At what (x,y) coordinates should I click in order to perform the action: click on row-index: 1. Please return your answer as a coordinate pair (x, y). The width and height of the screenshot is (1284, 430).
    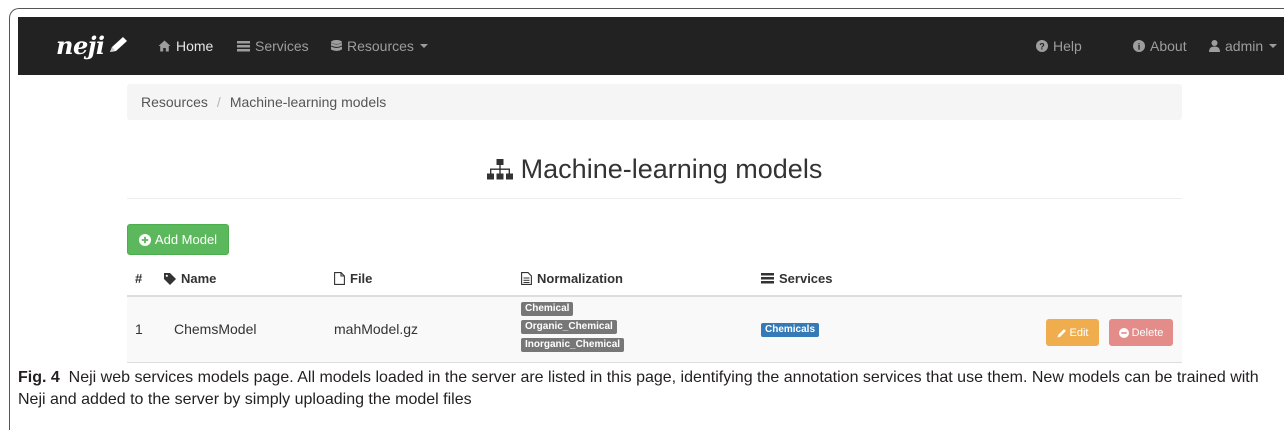
    Looking at the image, I should click on (139, 329).